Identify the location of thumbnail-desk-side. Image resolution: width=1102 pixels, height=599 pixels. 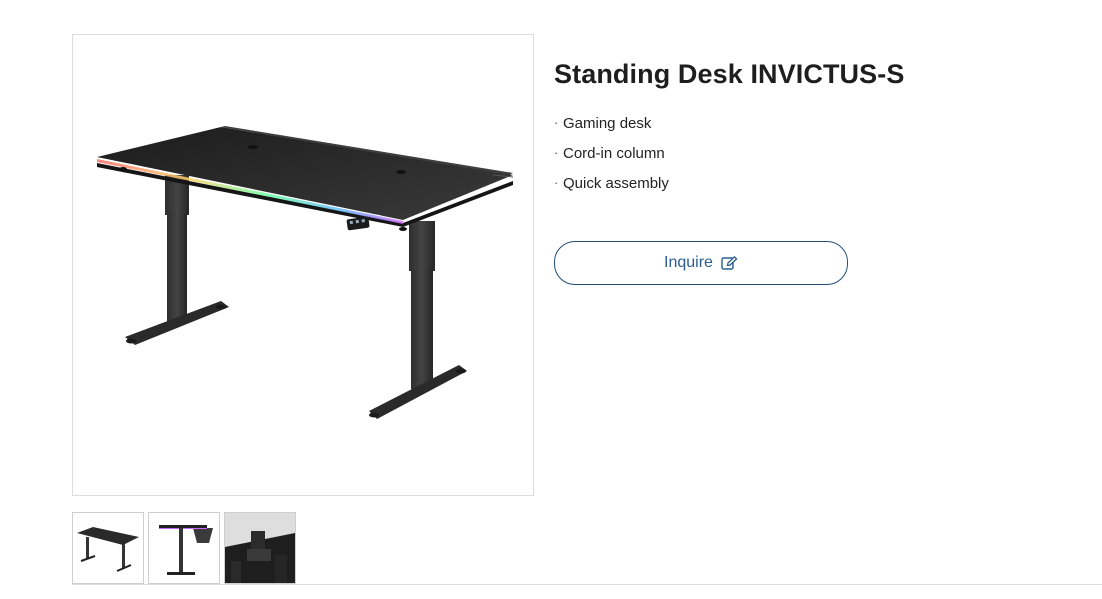
(184, 548).